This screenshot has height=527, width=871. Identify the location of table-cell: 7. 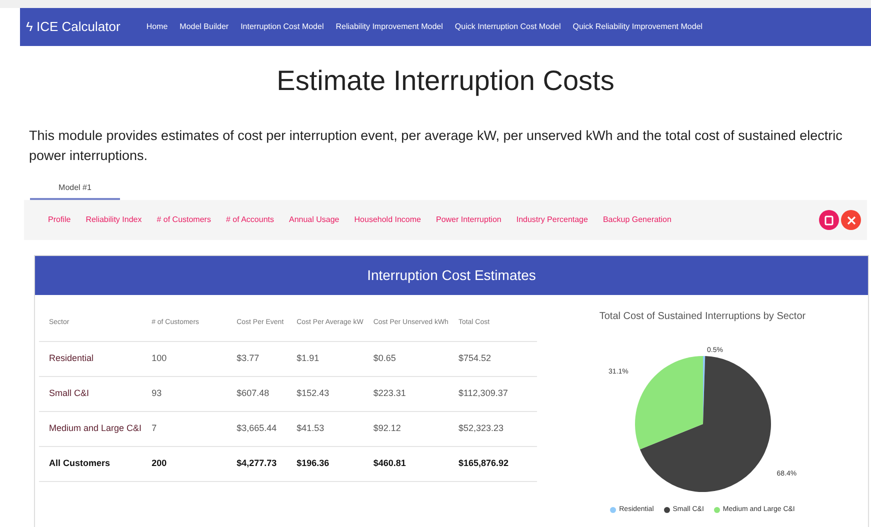
(154, 427).